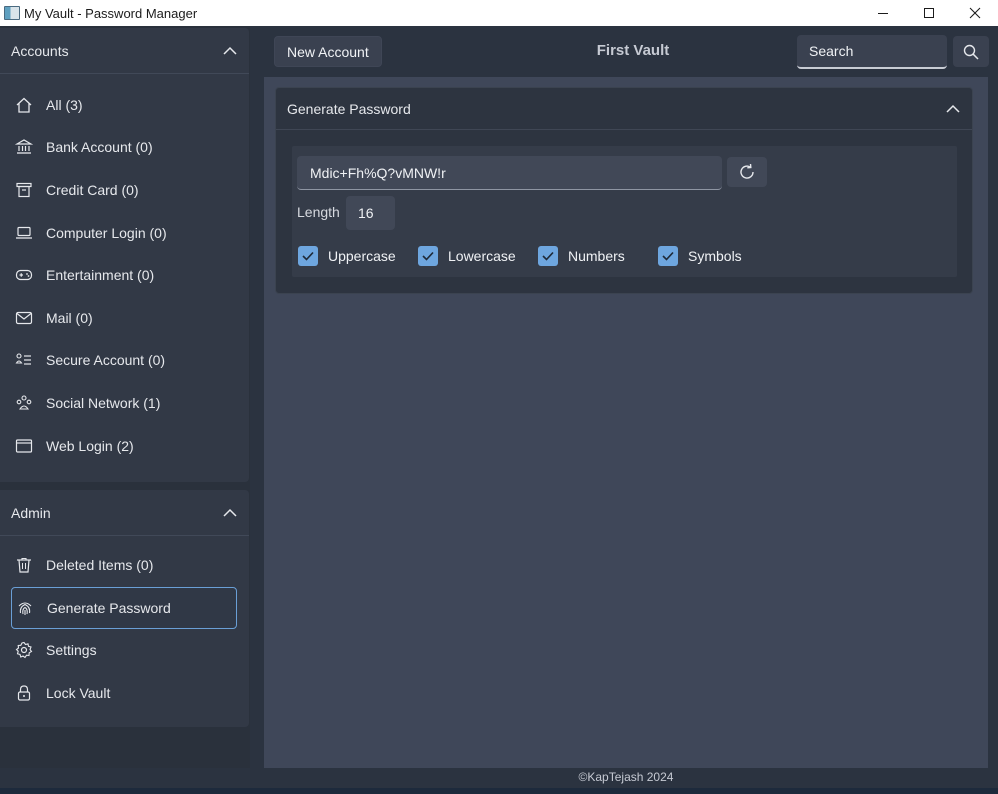 The image size is (998, 794). Describe the element at coordinates (28, 275) in the screenshot. I see `gamepad-icon` at that location.